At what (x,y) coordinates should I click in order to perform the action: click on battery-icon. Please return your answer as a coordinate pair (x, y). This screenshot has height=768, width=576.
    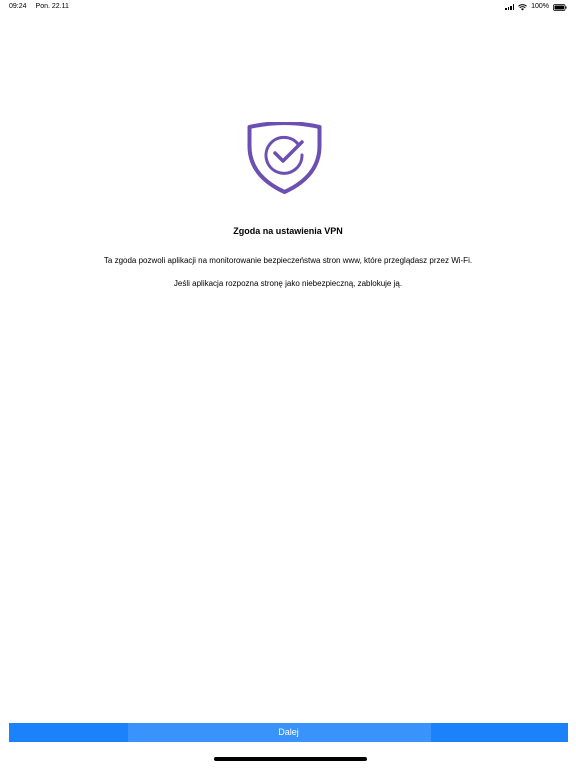
    Looking at the image, I should click on (560, 7).